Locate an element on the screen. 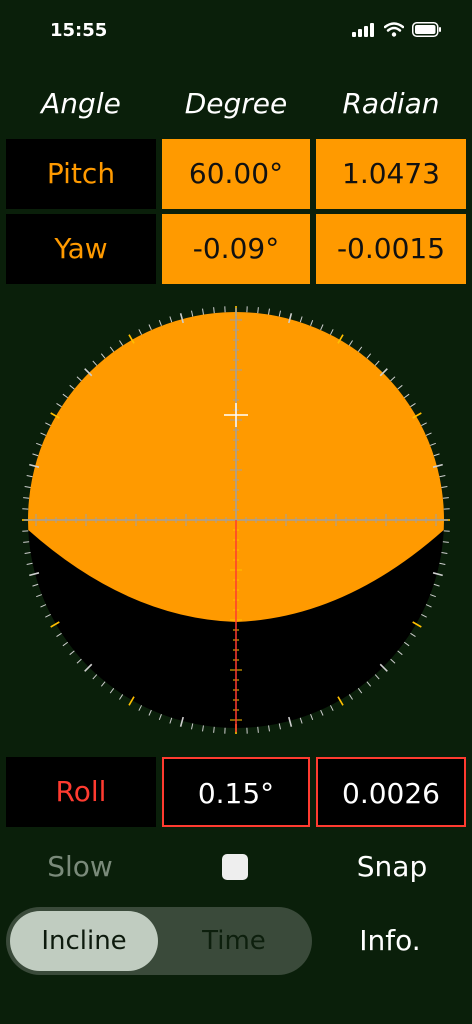 Image resolution: width=472 pixels, height=1024 pixels. status-bar: 15:55 is located at coordinates (236, 32).